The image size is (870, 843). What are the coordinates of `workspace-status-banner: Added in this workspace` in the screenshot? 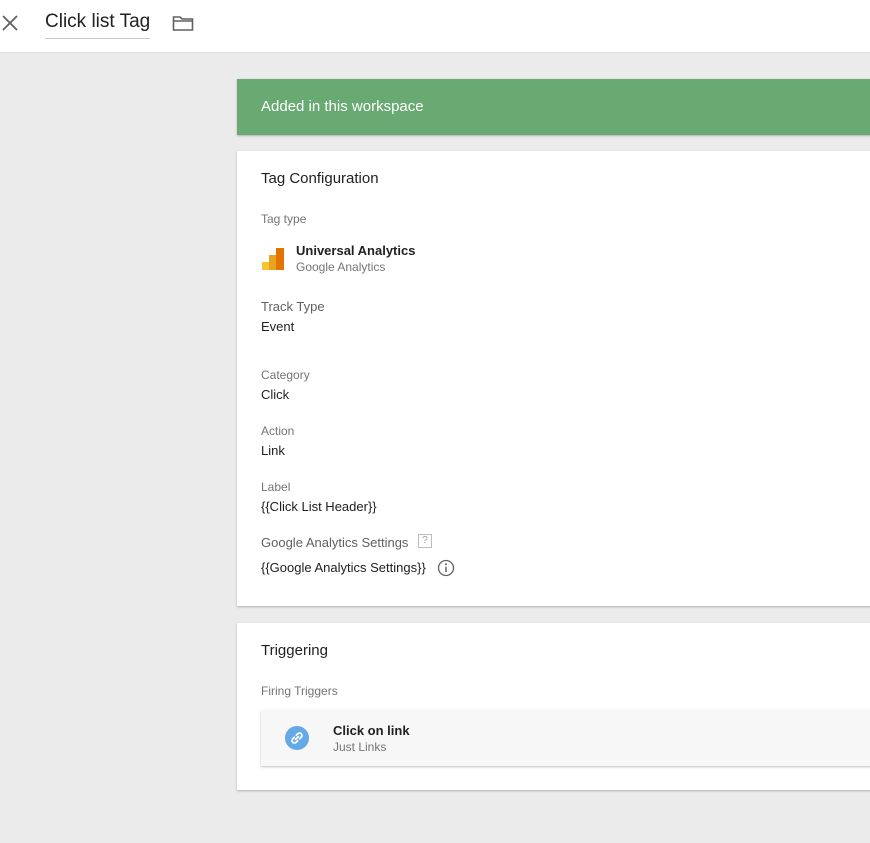 It's located at (553, 107).